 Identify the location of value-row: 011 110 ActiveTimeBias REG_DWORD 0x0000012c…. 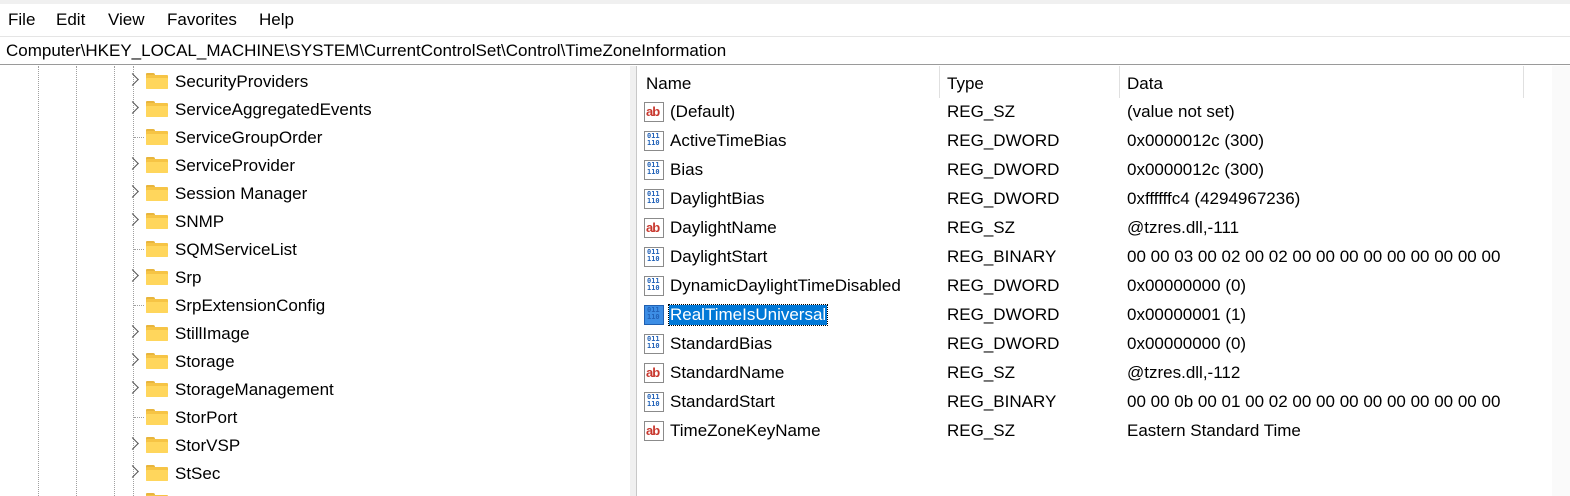
(1103, 141).